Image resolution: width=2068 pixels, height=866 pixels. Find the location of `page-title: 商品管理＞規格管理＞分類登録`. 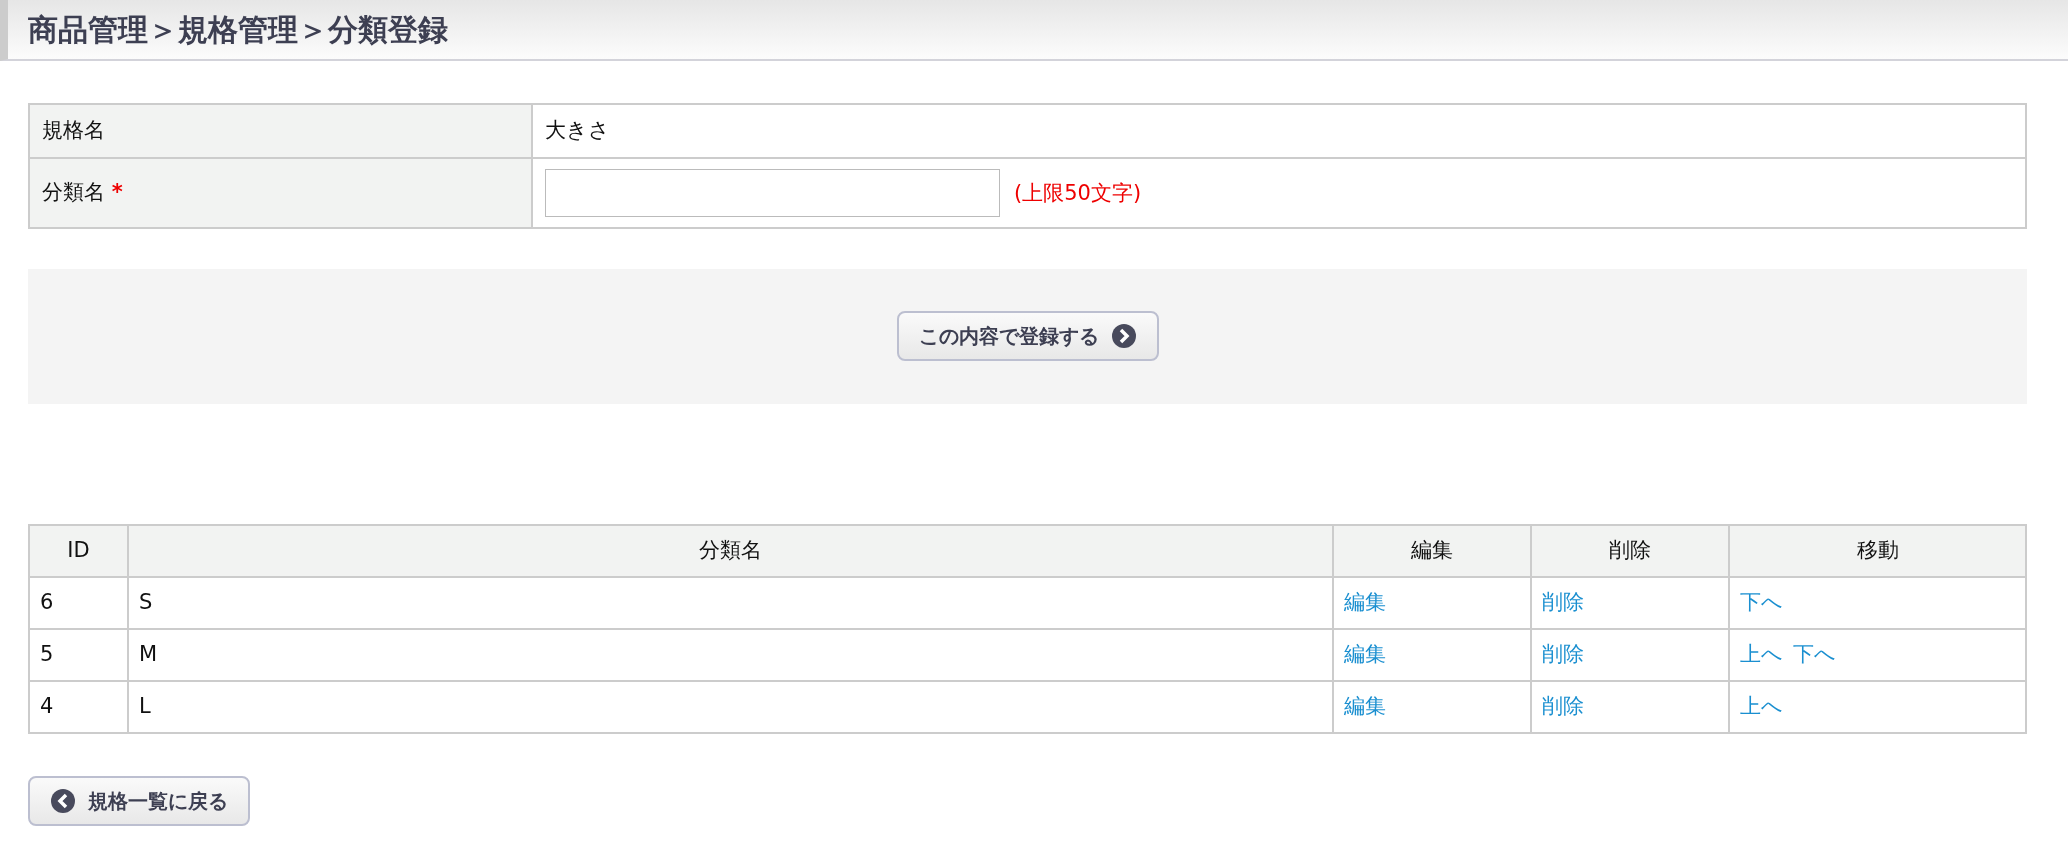

page-title: 商品管理＞規格管理＞分類登録 is located at coordinates (238, 29).